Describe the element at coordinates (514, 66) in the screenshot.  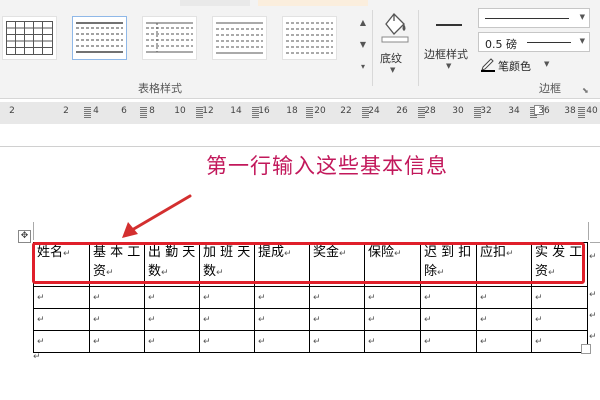
I see `pen-color-label: 笔颜色` at that location.